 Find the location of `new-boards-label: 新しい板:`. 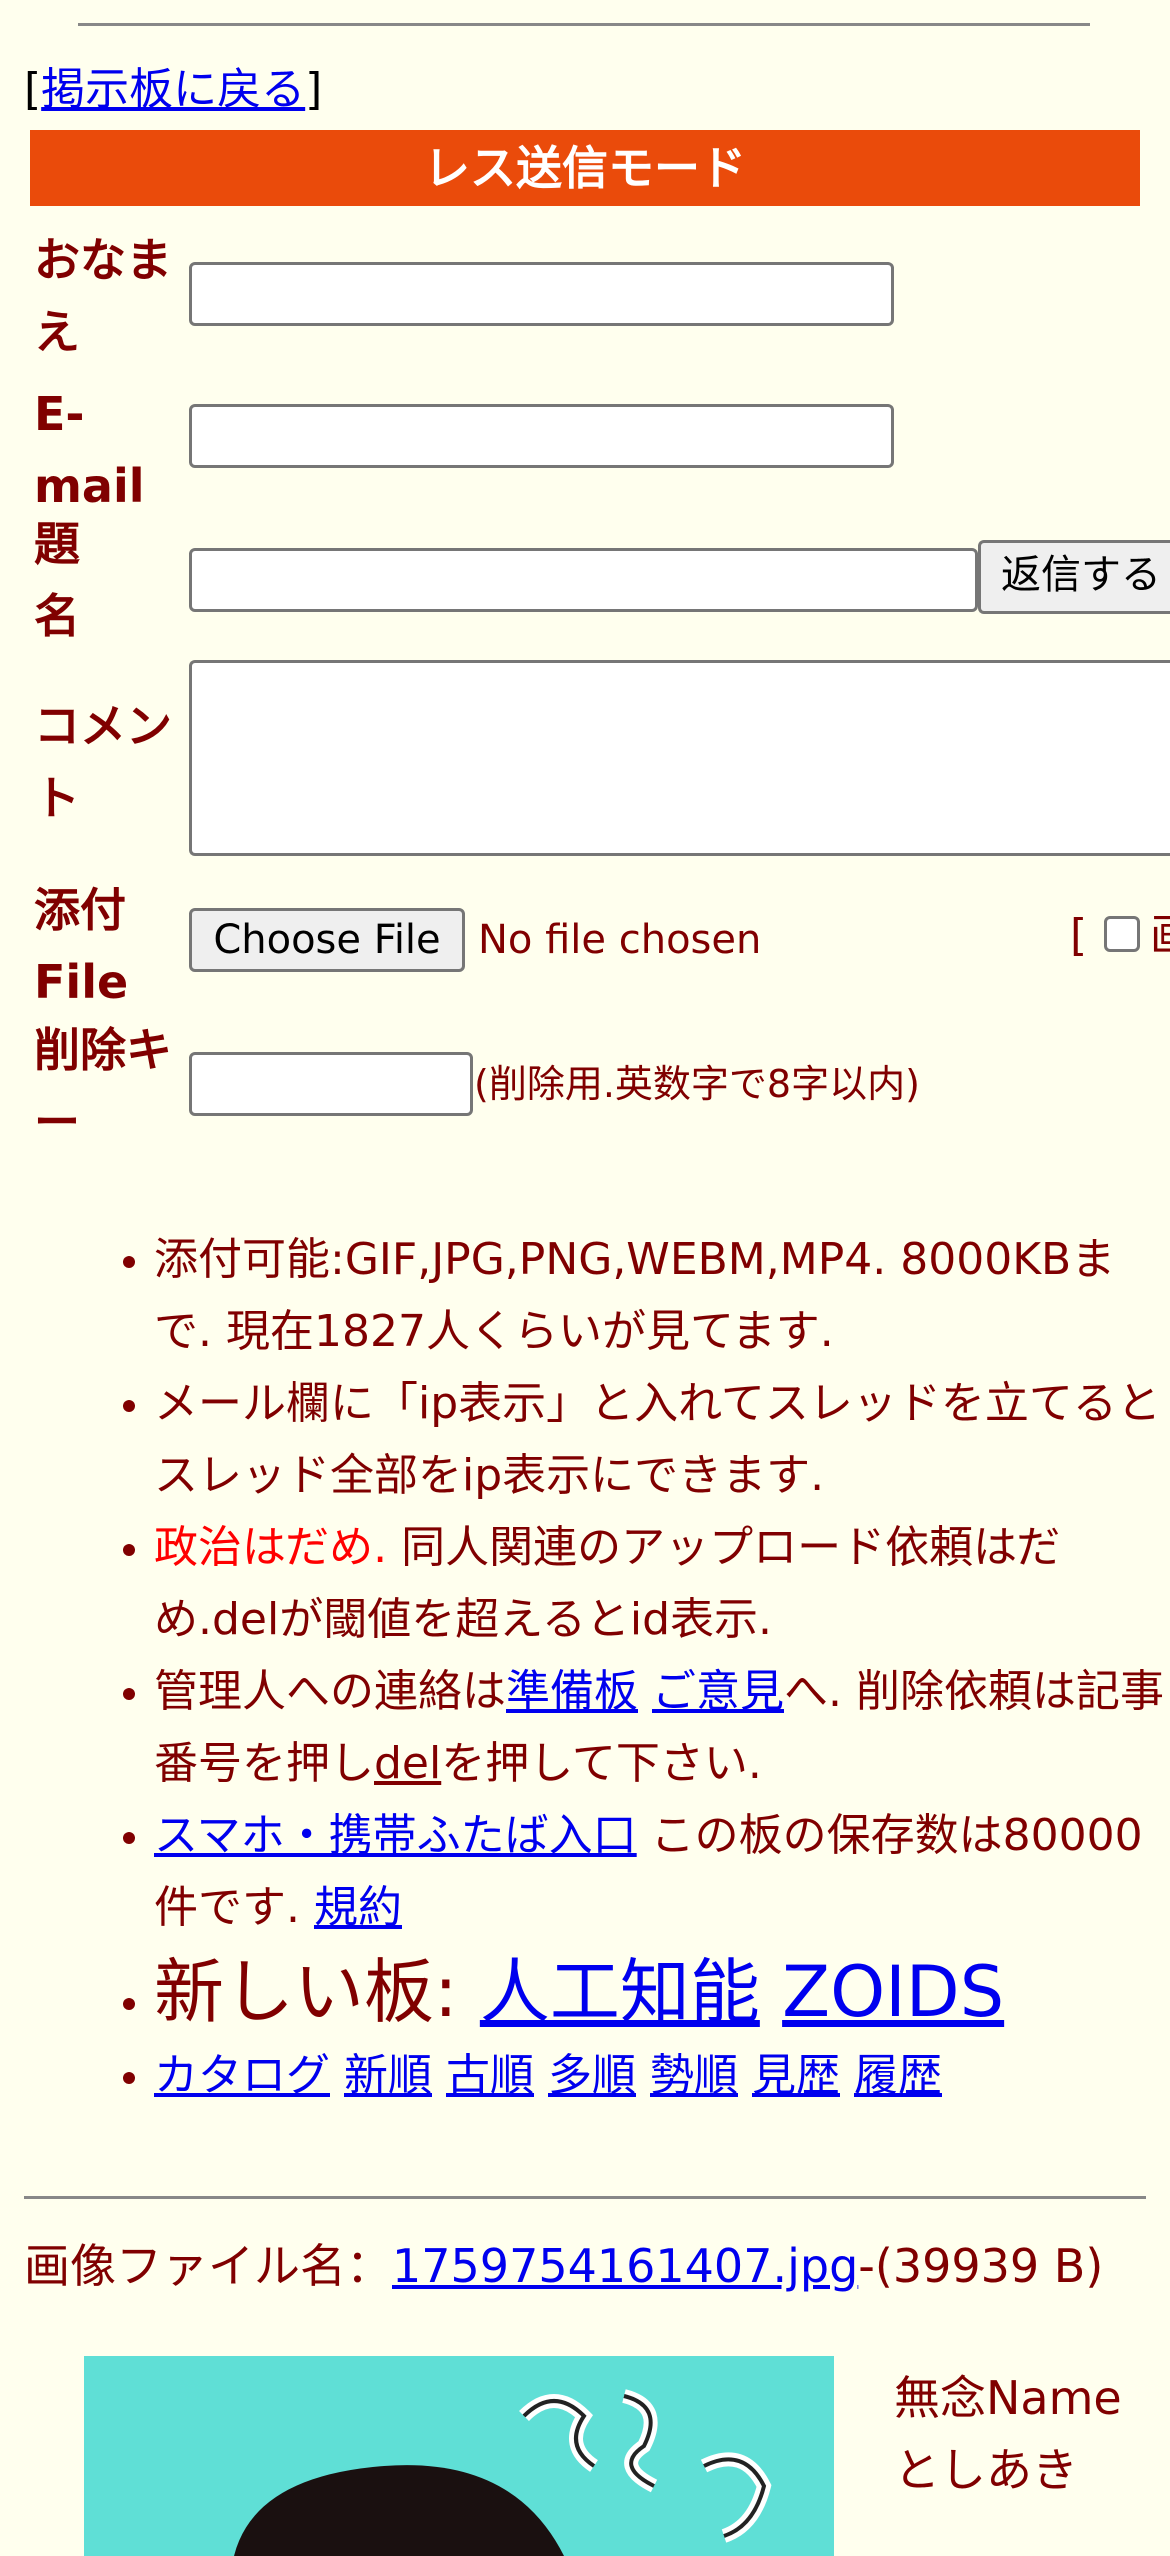

new-boards-label: 新しい板: is located at coordinates (317, 1992).